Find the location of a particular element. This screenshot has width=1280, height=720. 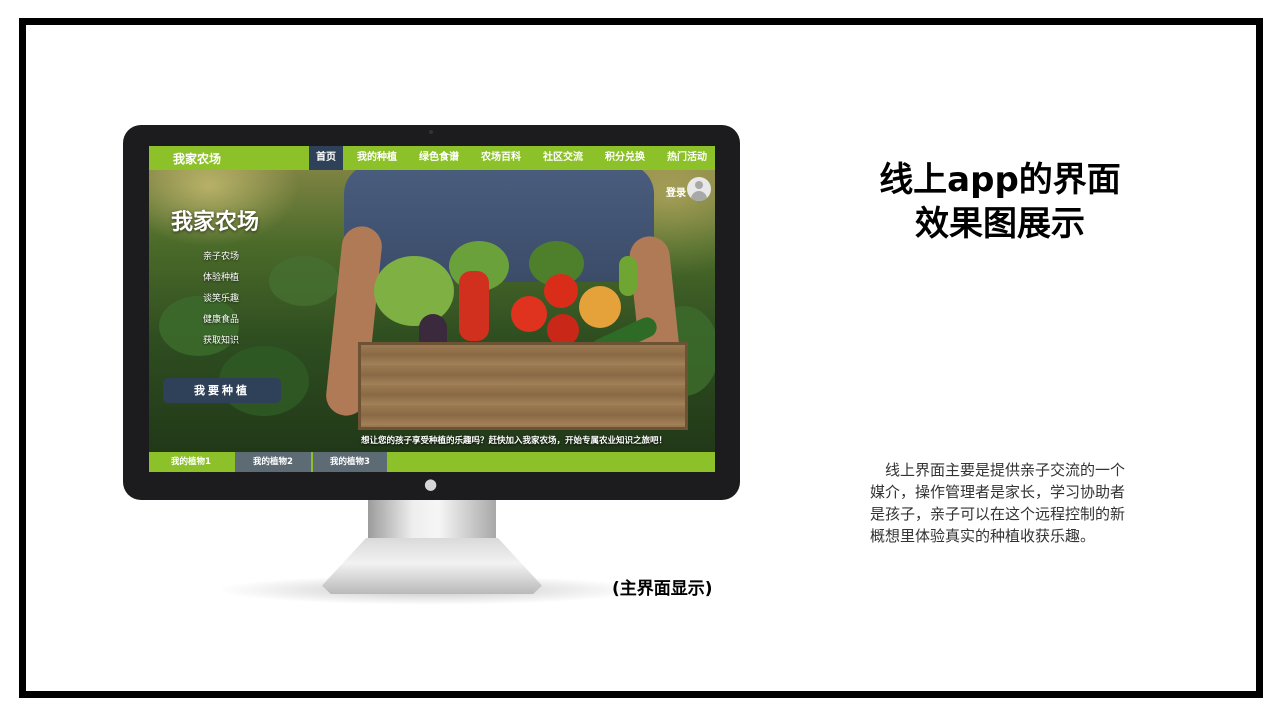

hero-title: 我家农场 is located at coordinates (215, 222).